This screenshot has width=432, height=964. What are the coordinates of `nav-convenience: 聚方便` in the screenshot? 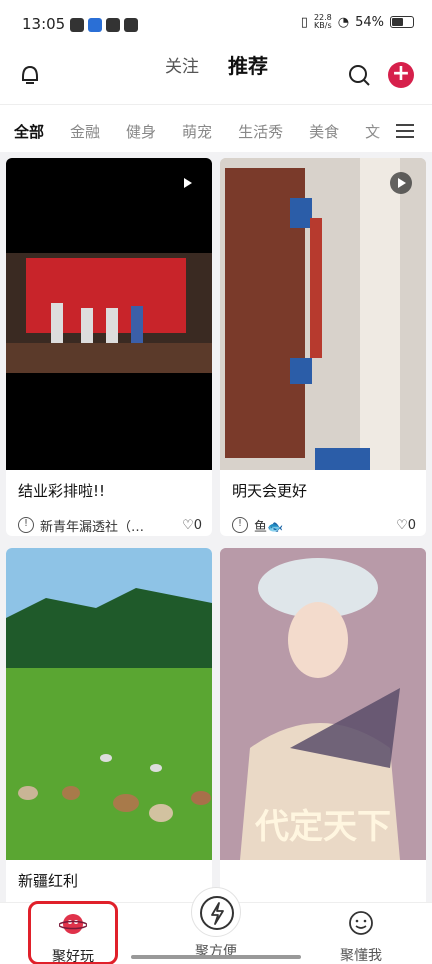 It's located at (216, 924).